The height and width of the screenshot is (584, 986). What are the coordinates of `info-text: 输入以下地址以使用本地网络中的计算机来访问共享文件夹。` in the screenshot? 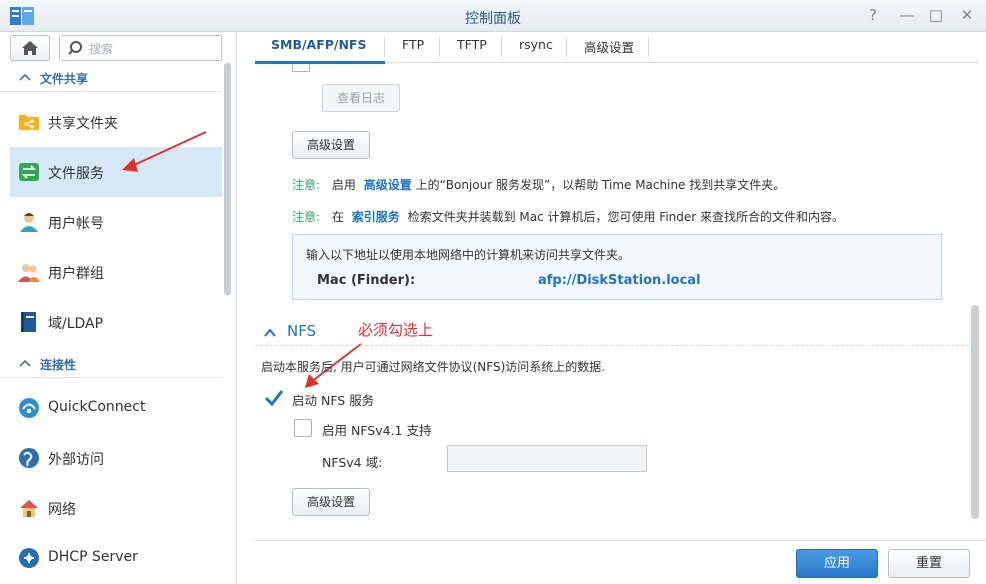 It's located at (468, 255).